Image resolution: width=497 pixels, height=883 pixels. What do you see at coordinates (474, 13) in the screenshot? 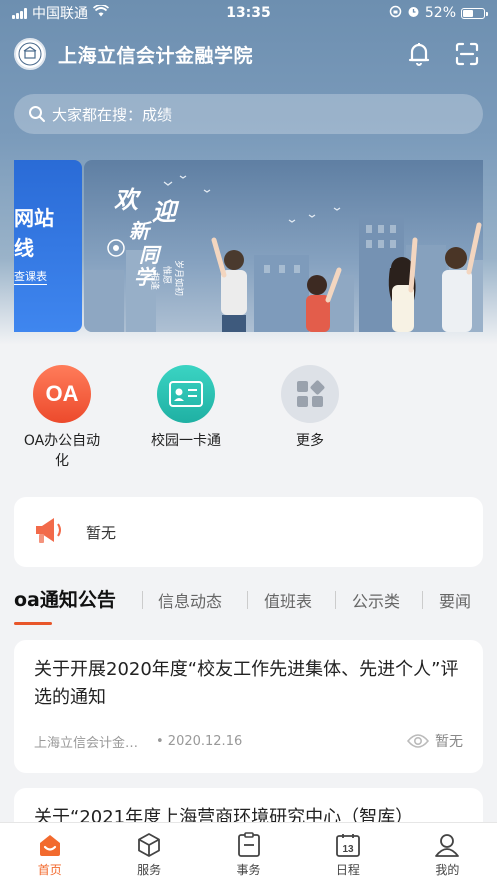
I see `battery-icon` at bounding box center [474, 13].